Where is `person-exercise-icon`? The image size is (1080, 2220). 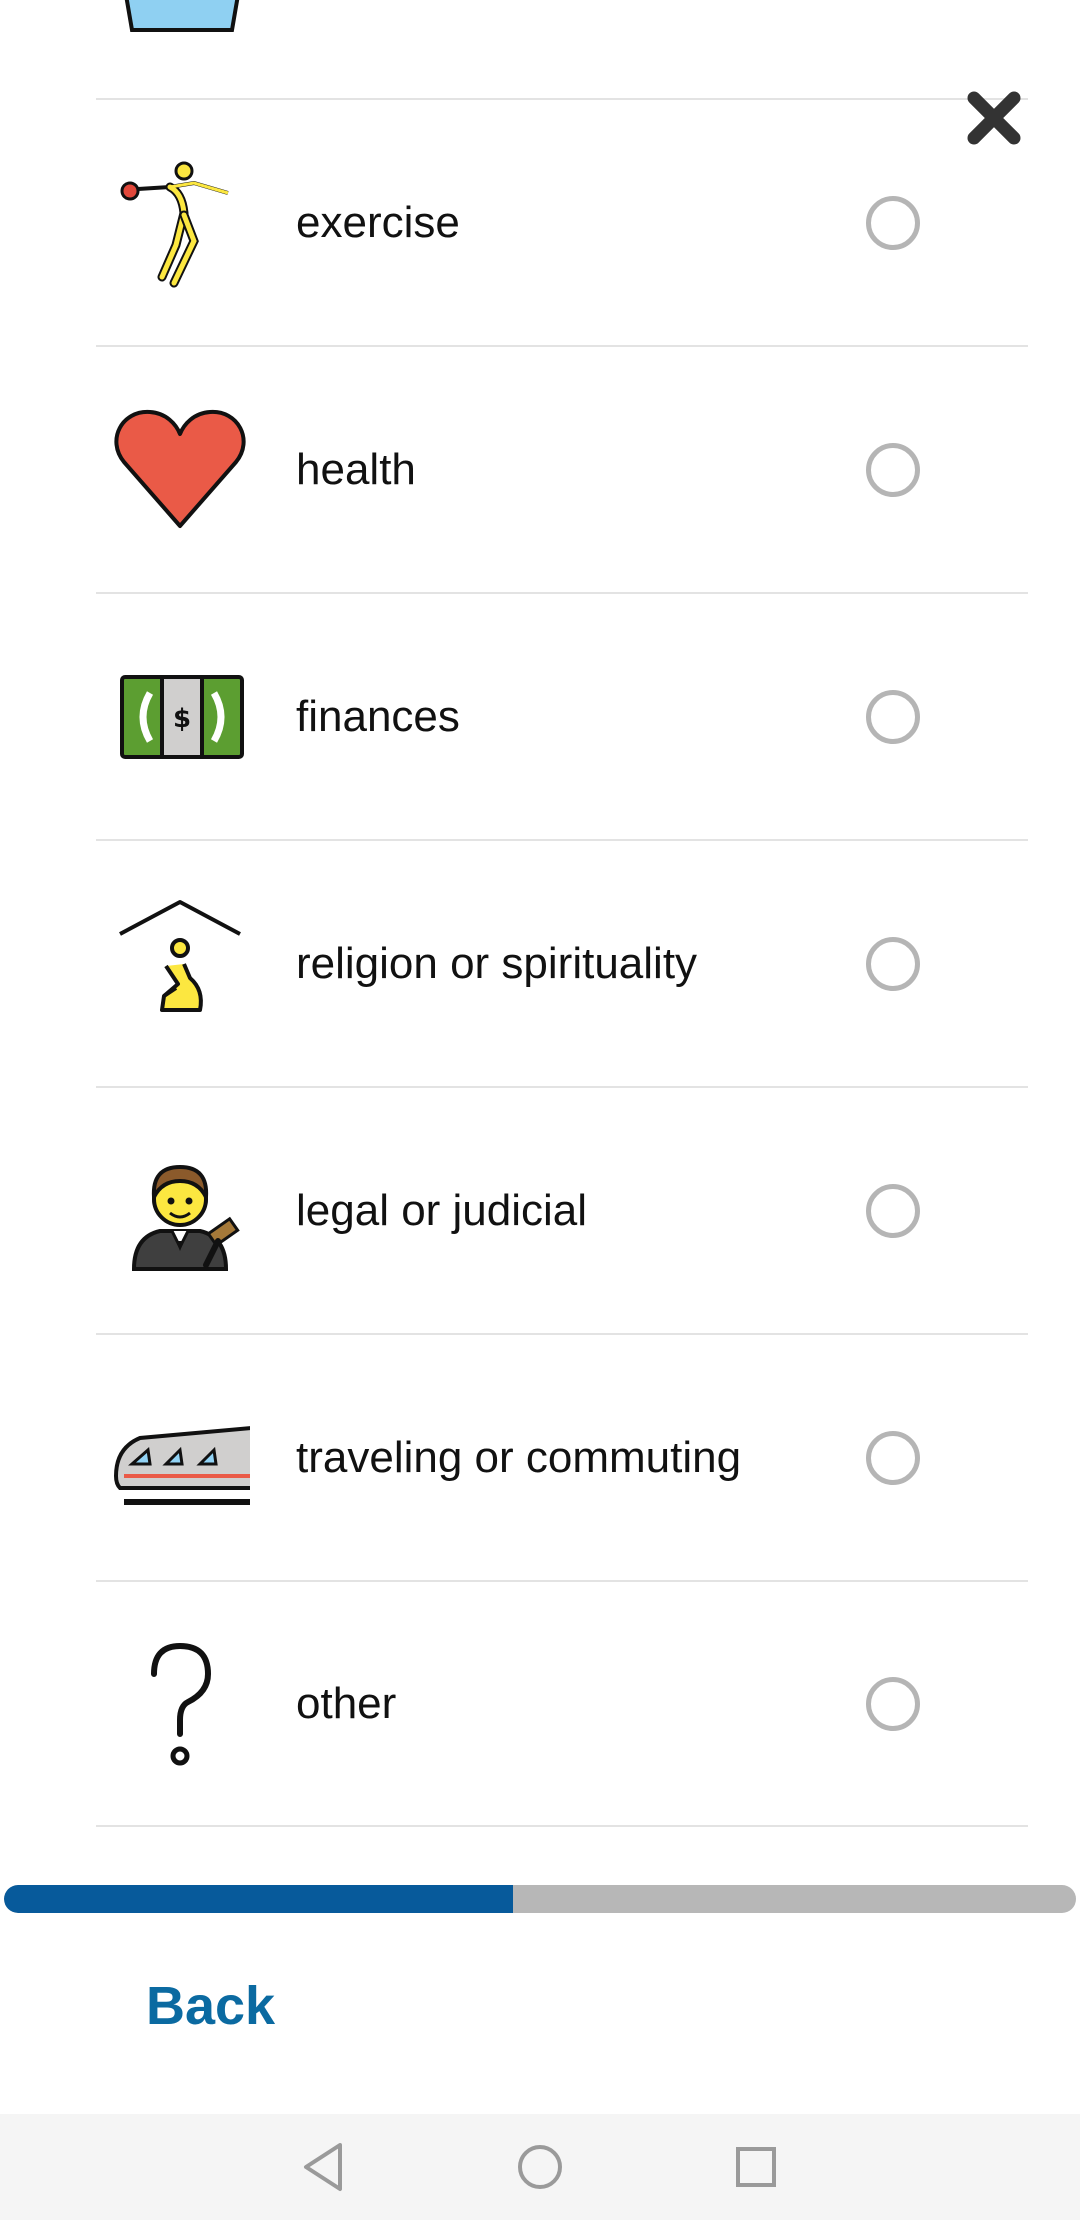
person-exercise-icon is located at coordinates (180, 223).